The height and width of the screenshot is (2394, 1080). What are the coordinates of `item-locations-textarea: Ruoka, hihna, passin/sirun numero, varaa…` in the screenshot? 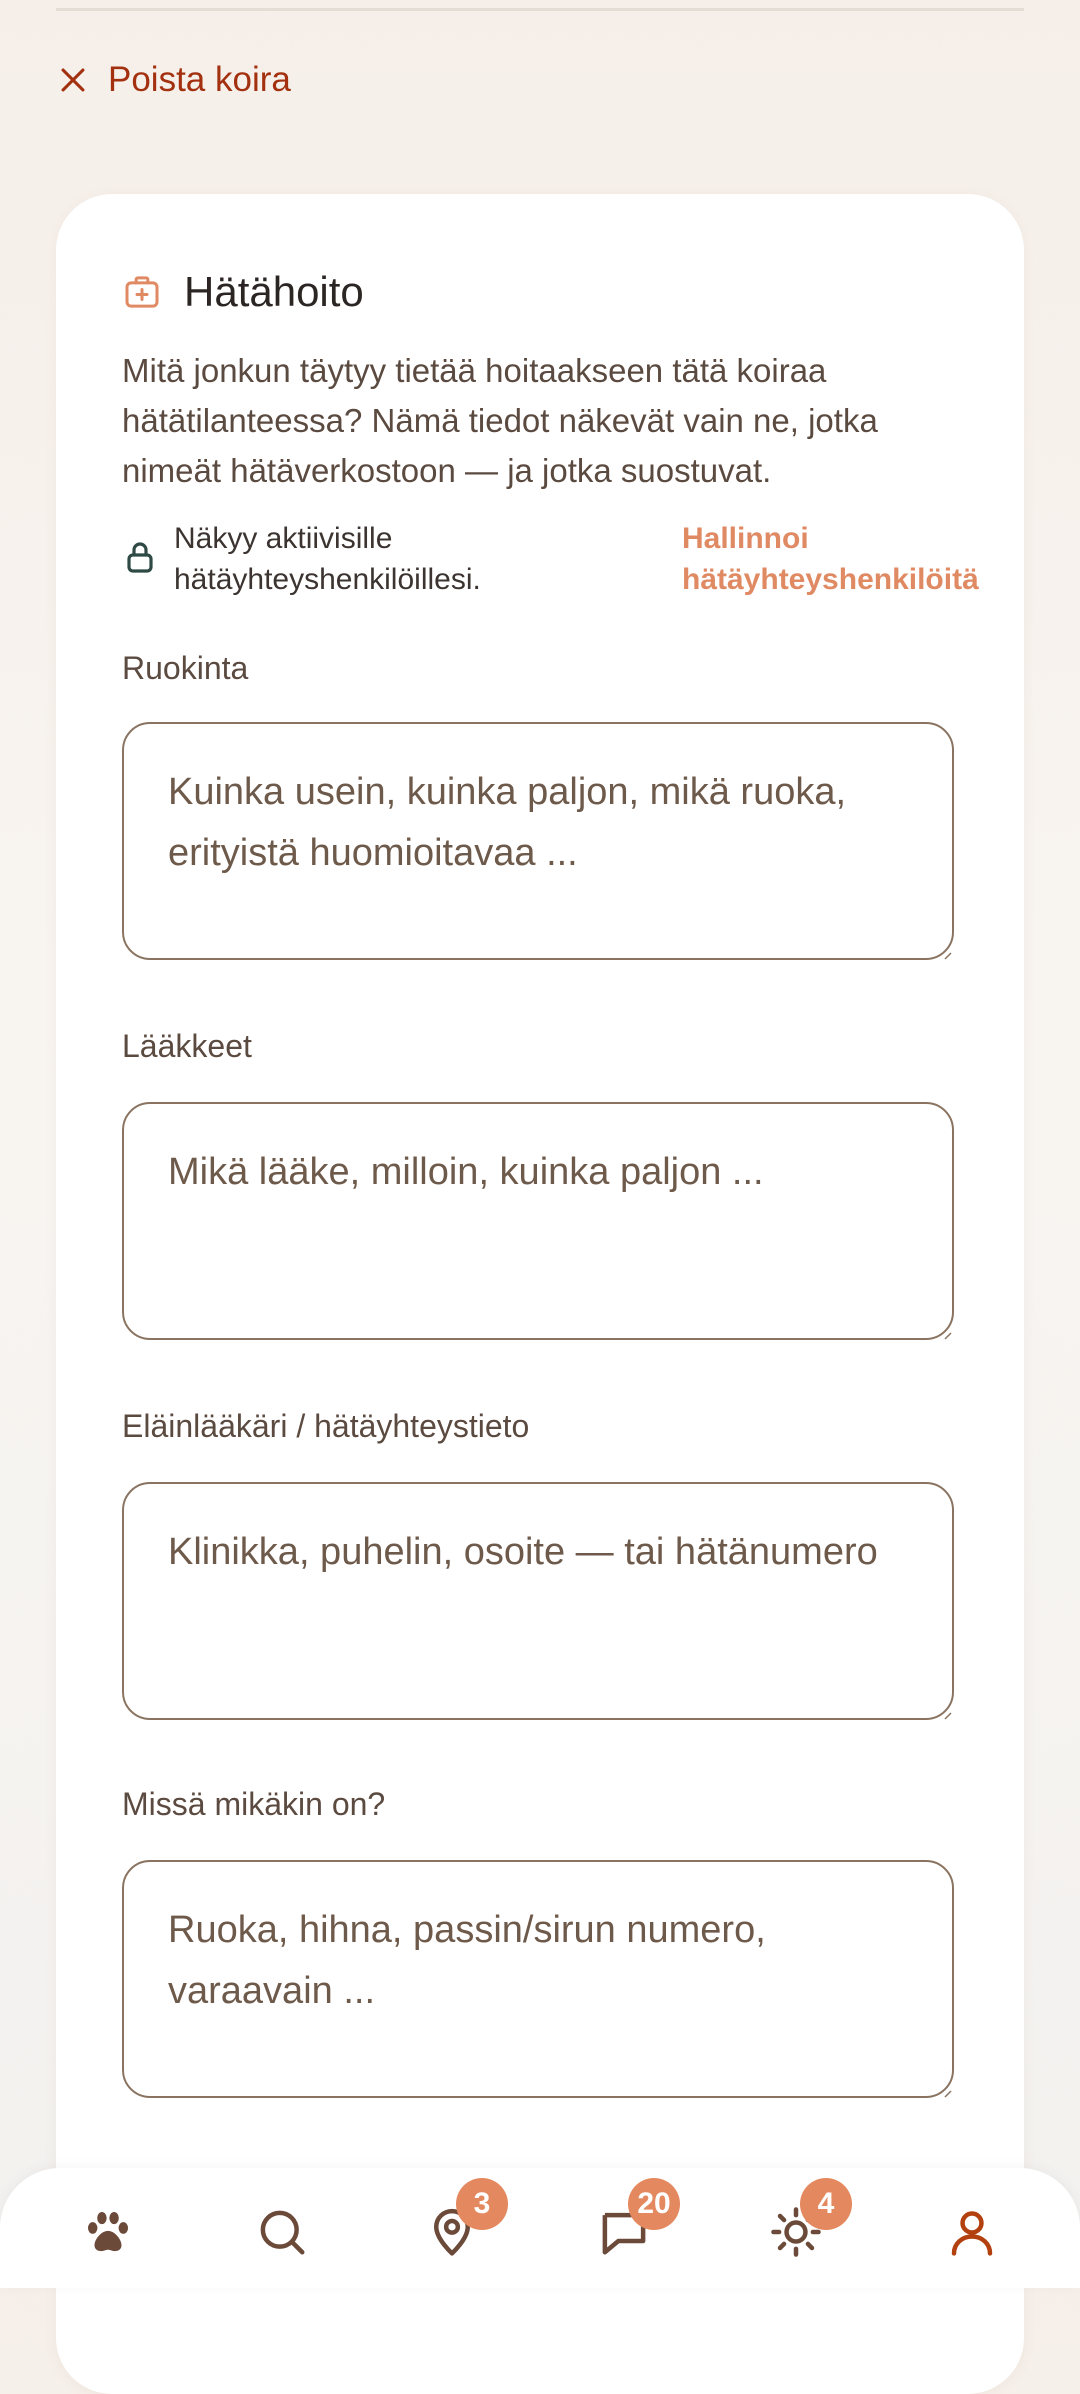 It's located at (538, 1979).